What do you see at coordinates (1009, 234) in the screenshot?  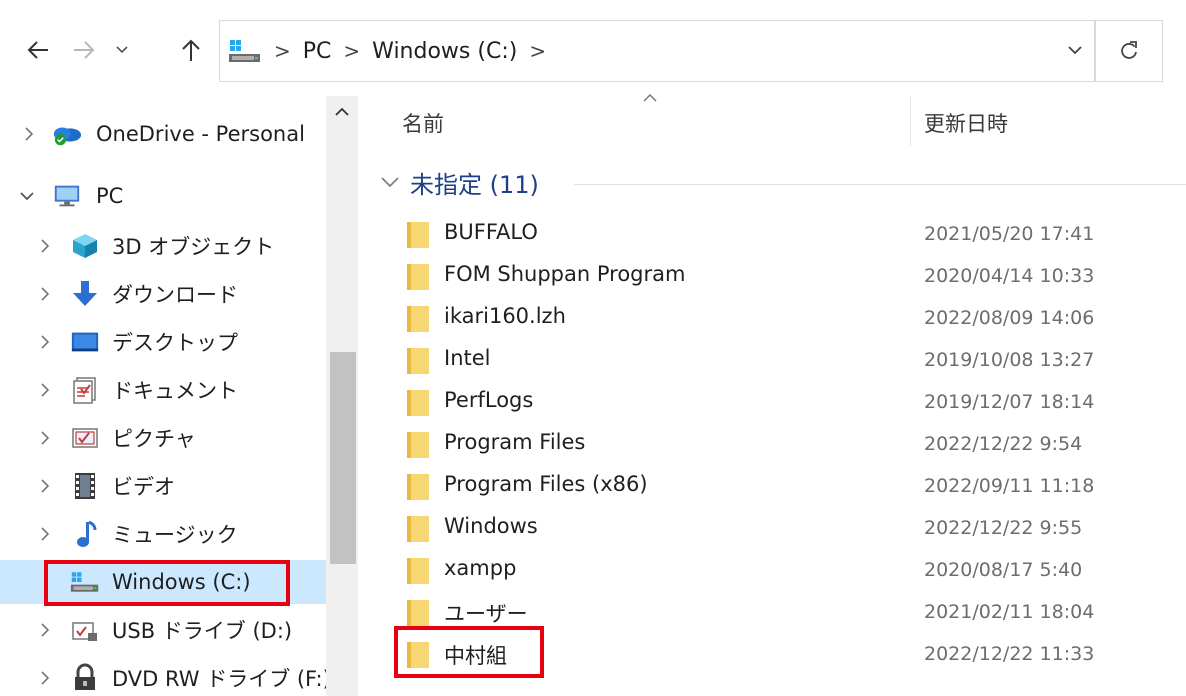 I see `file-modified-date: 2021/05/20 17:41` at bounding box center [1009, 234].